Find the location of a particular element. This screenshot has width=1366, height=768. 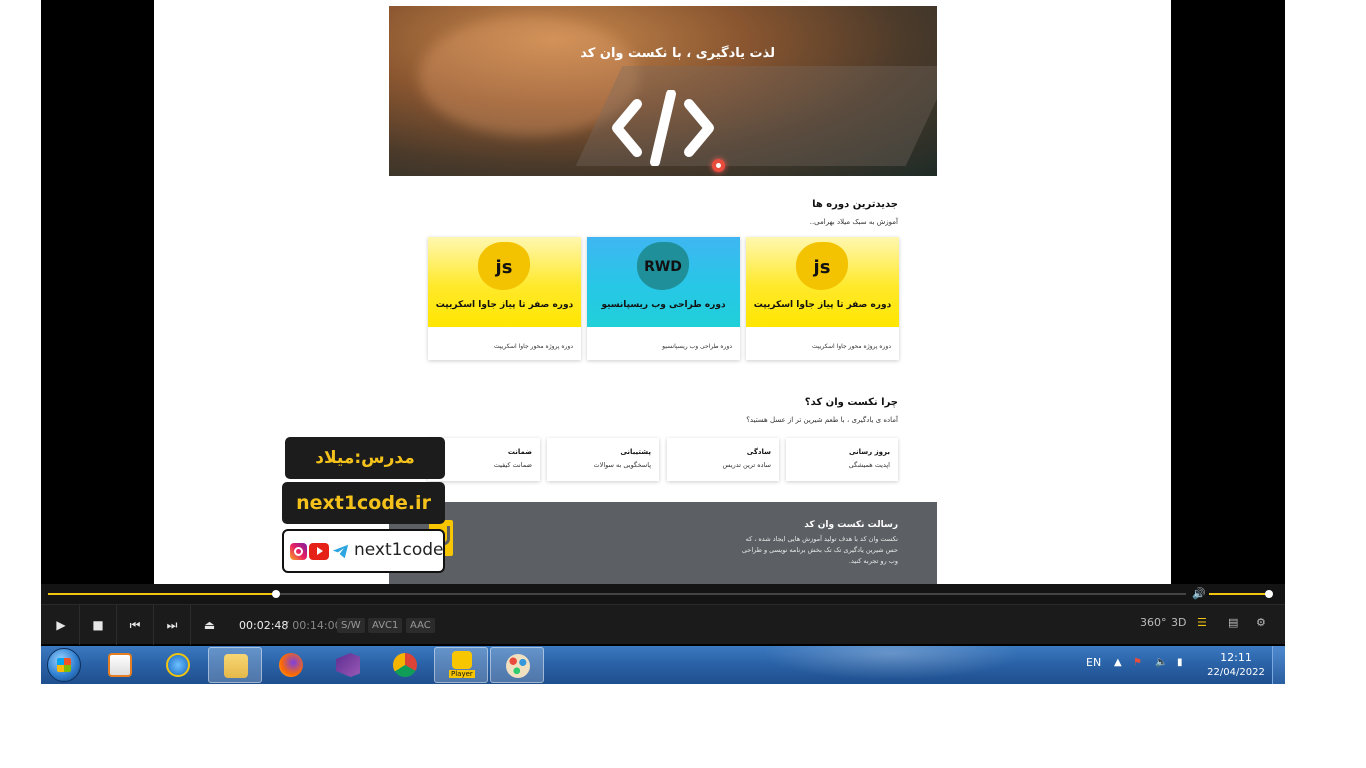

network-signal-icon: ▮ is located at coordinates (1180, 662).